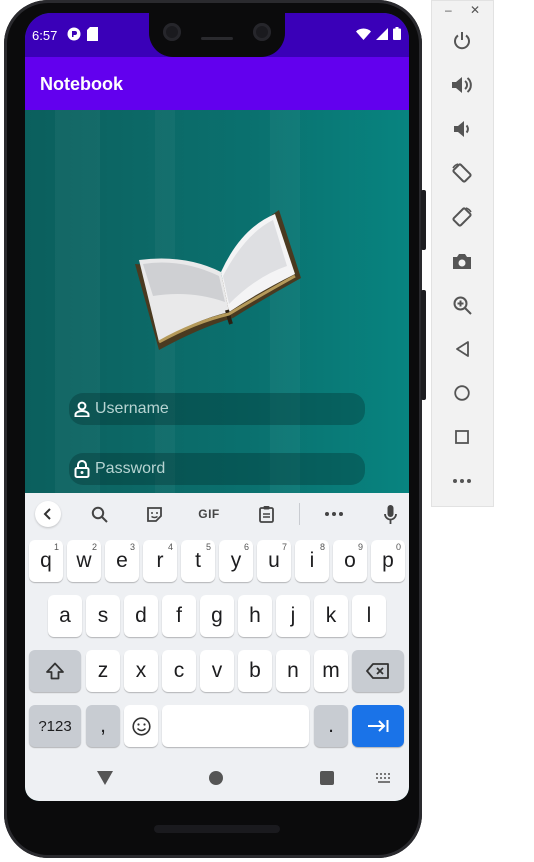 This screenshot has height=862, width=534. I want to click on collapse-toolbar-button, so click(48, 514).